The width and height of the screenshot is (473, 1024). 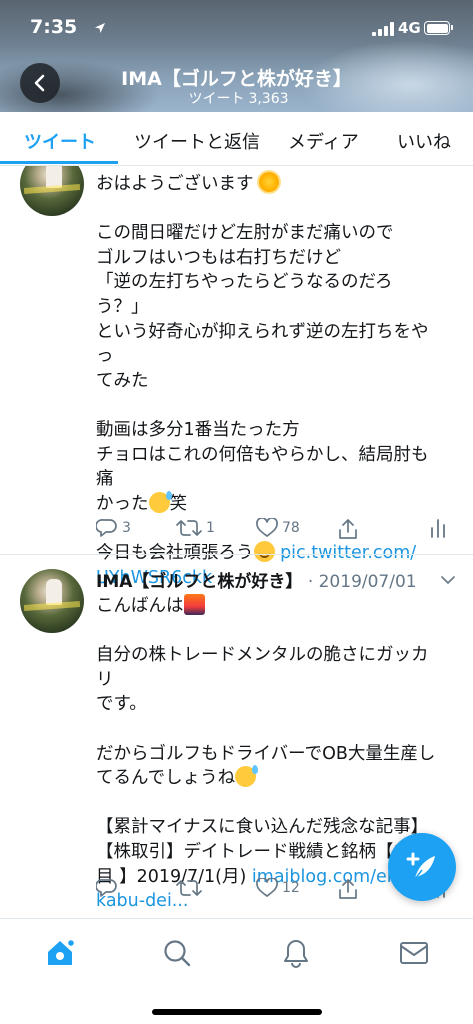 What do you see at coordinates (409, 28) in the screenshot?
I see `network-type: 4G` at bounding box center [409, 28].